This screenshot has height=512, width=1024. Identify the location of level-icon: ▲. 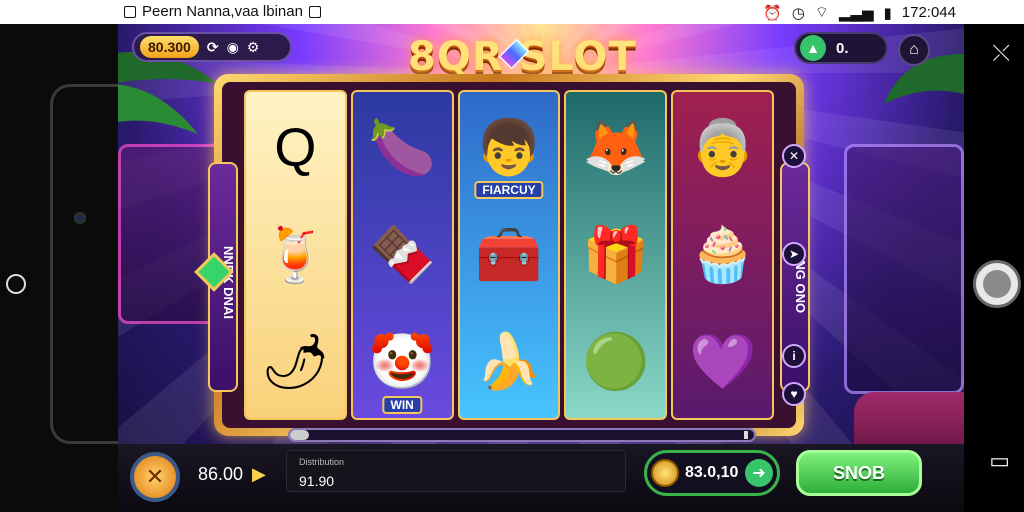
(813, 48).